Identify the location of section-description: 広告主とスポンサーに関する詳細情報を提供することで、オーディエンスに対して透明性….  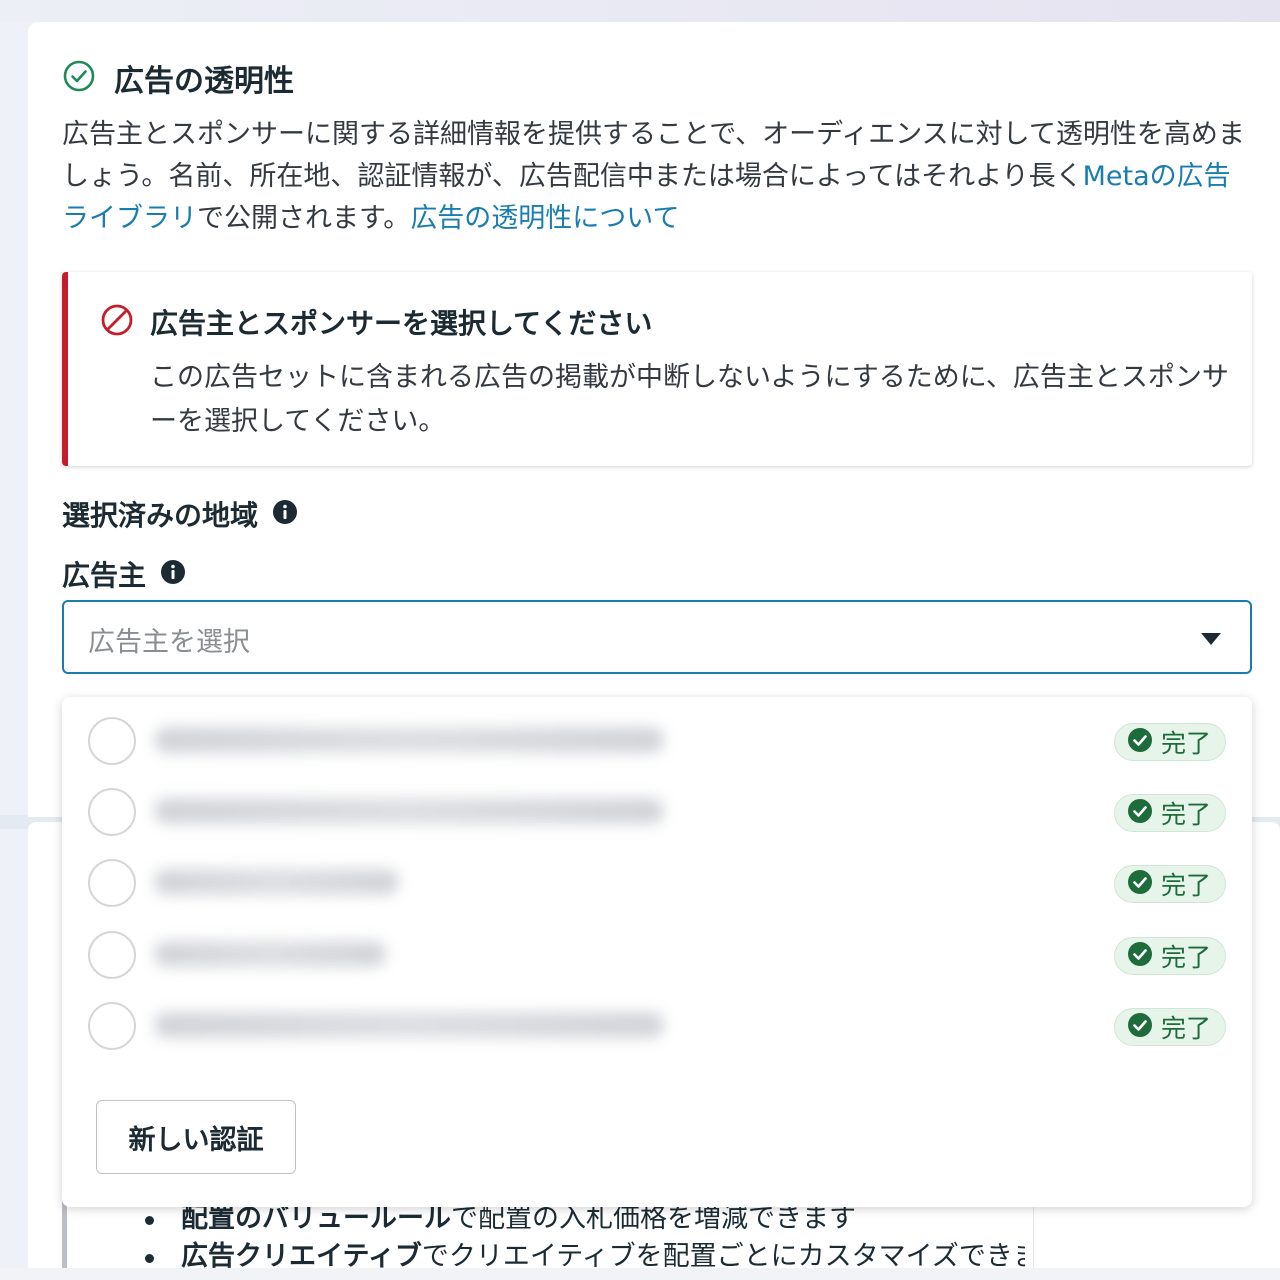
(657, 177).